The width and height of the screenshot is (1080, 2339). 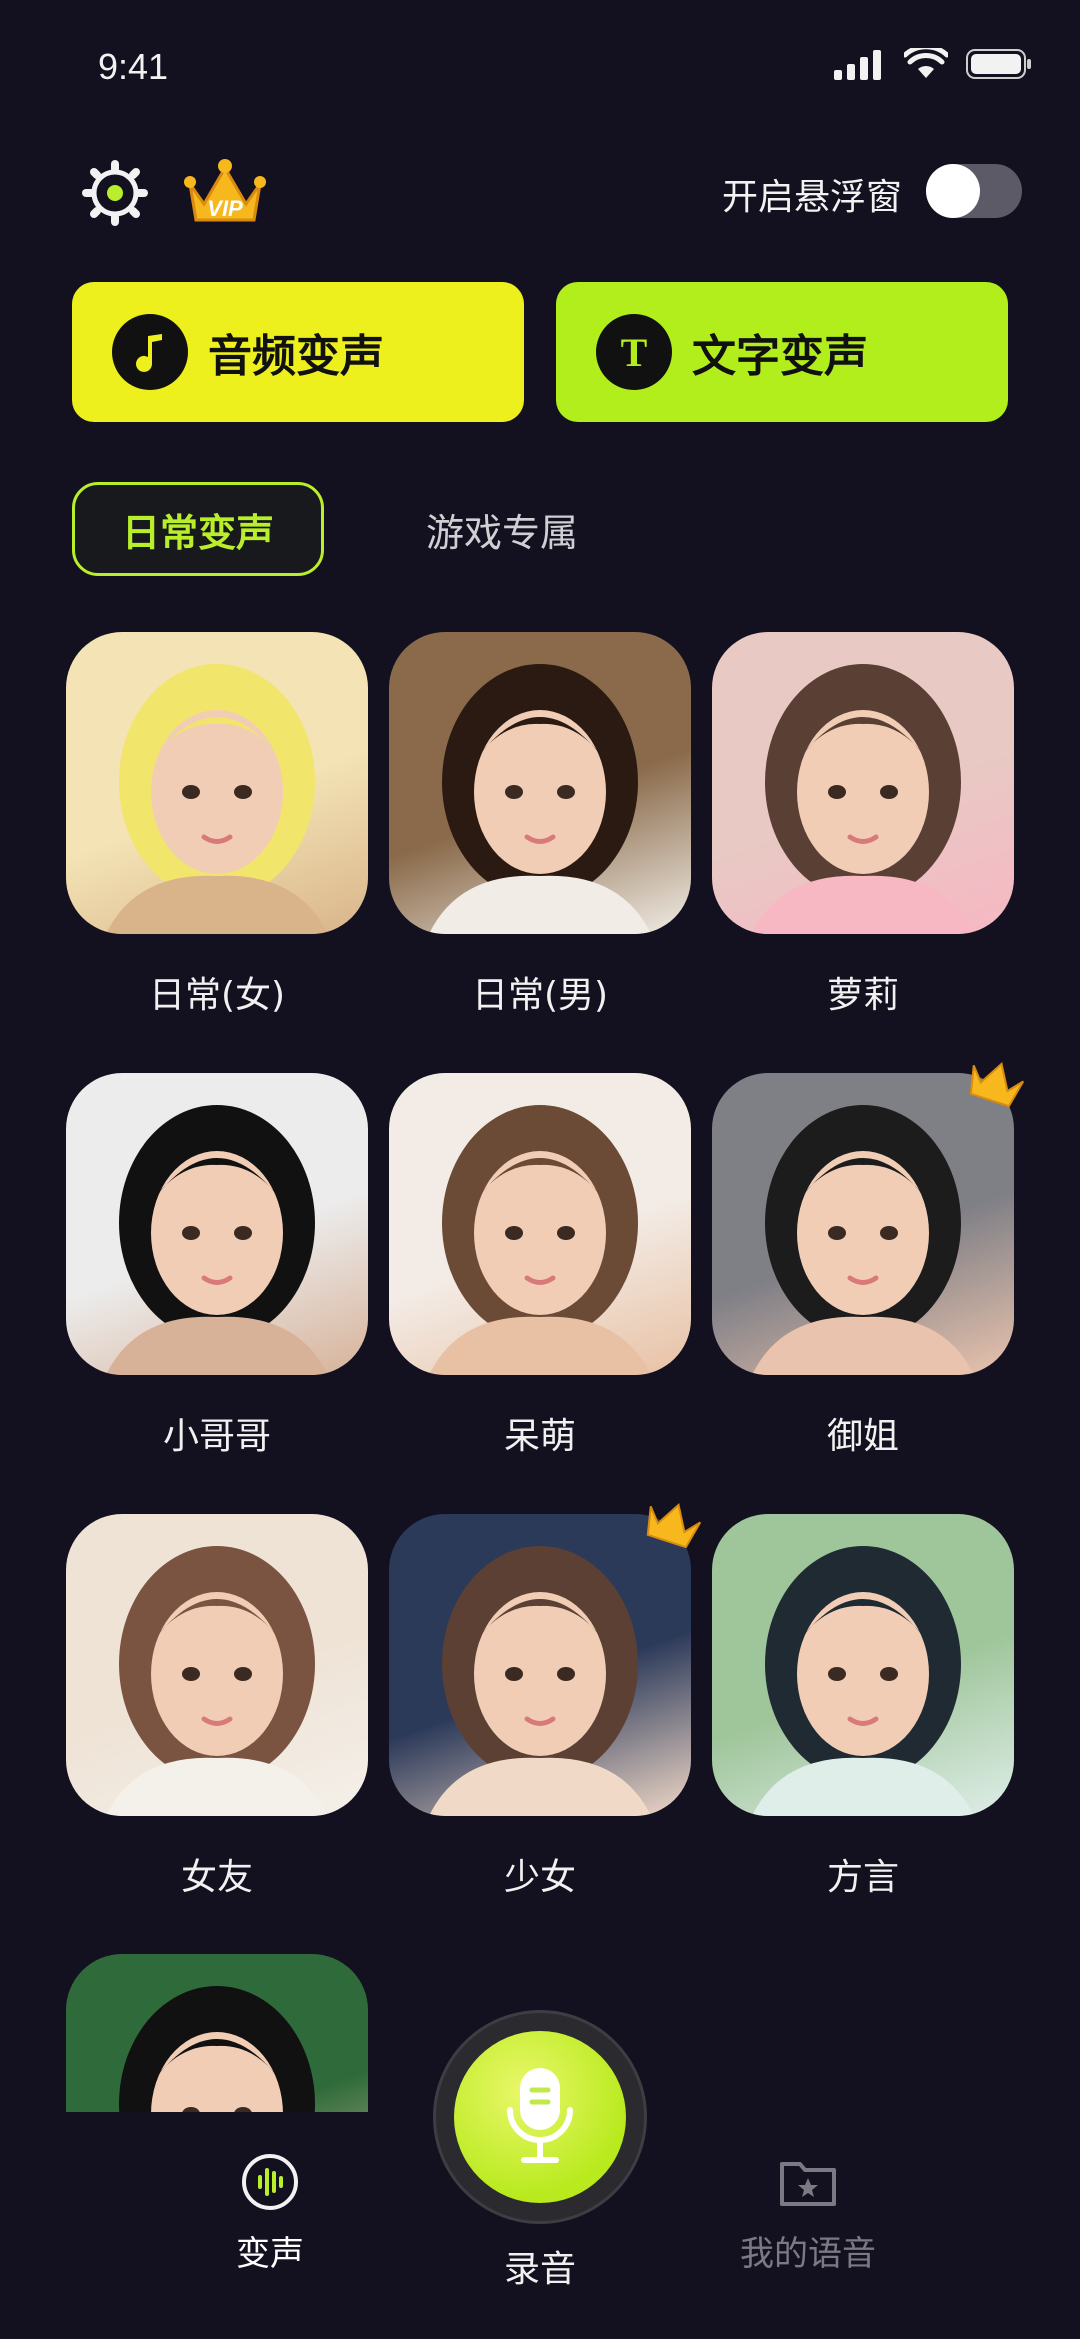 What do you see at coordinates (540, 995) in the screenshot?
I see `voice-name: 日常(男)` at bounding box center [540, 995].